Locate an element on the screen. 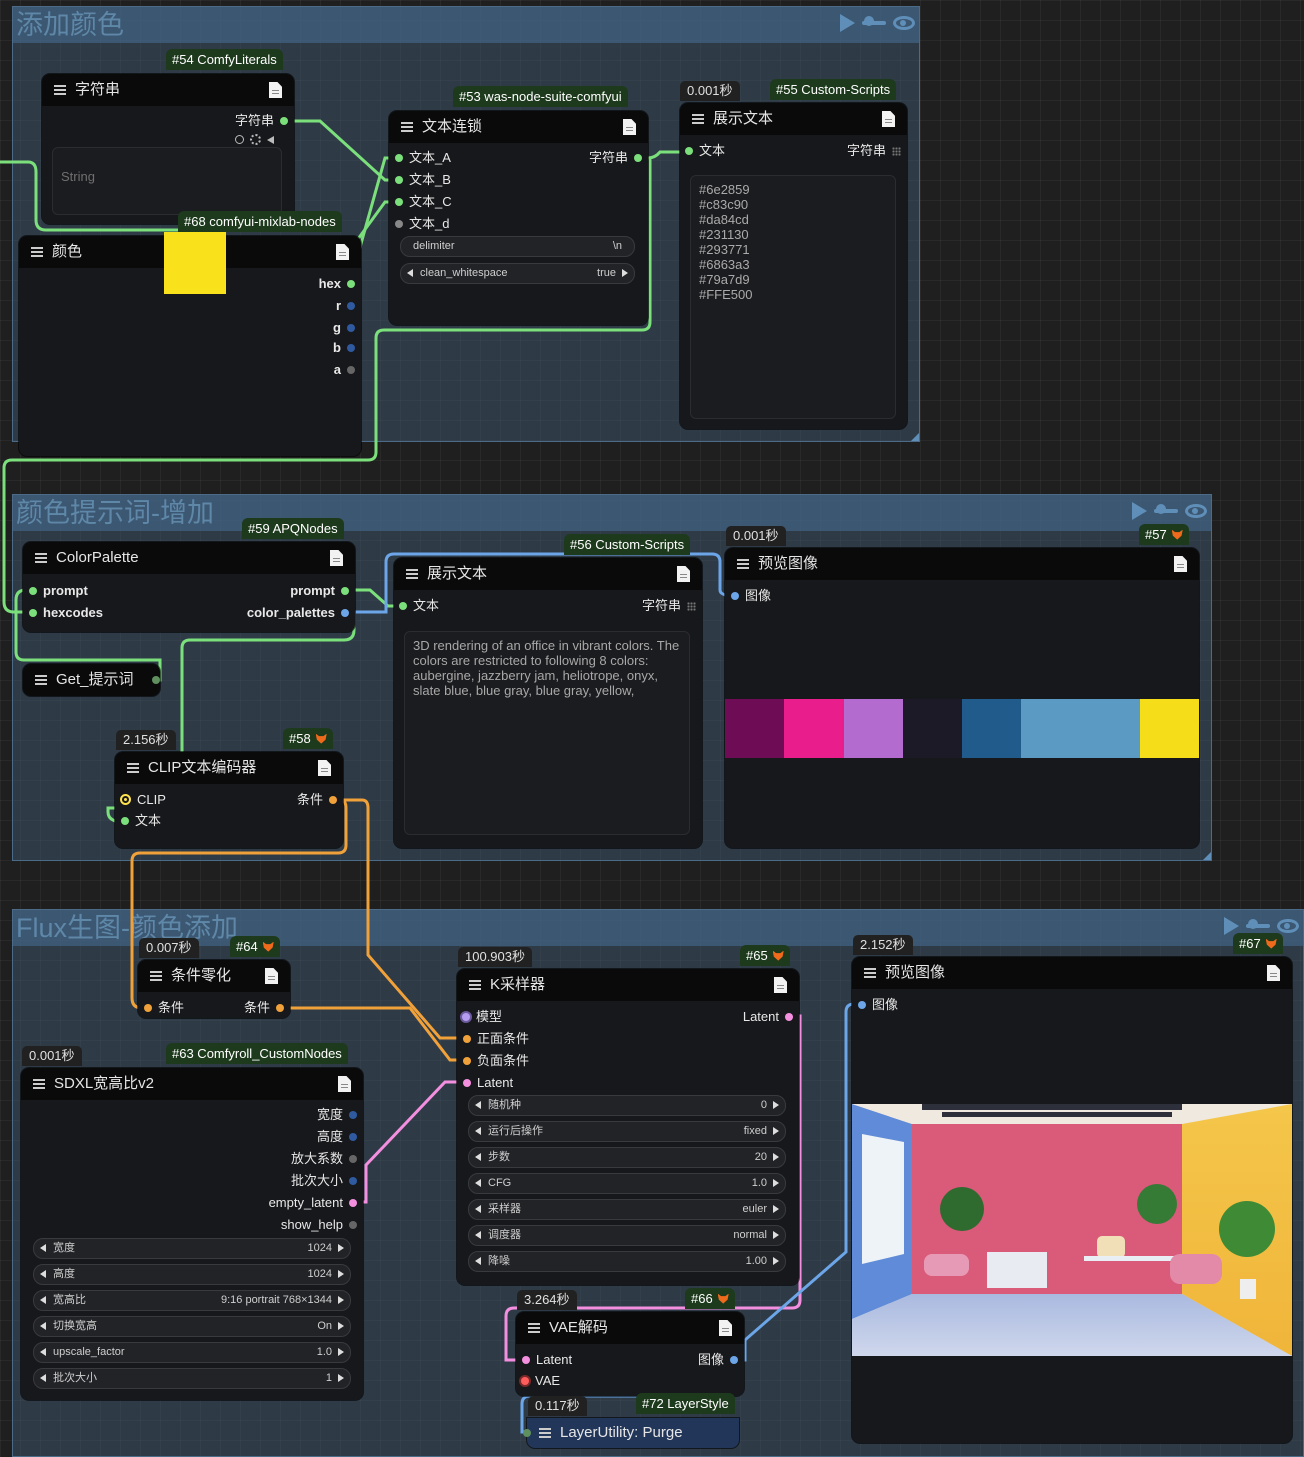 The height and width of the screenshot is (1457, 1304). node-preview-palette: 预览图像 图像 is located at coordinates (962, 698).